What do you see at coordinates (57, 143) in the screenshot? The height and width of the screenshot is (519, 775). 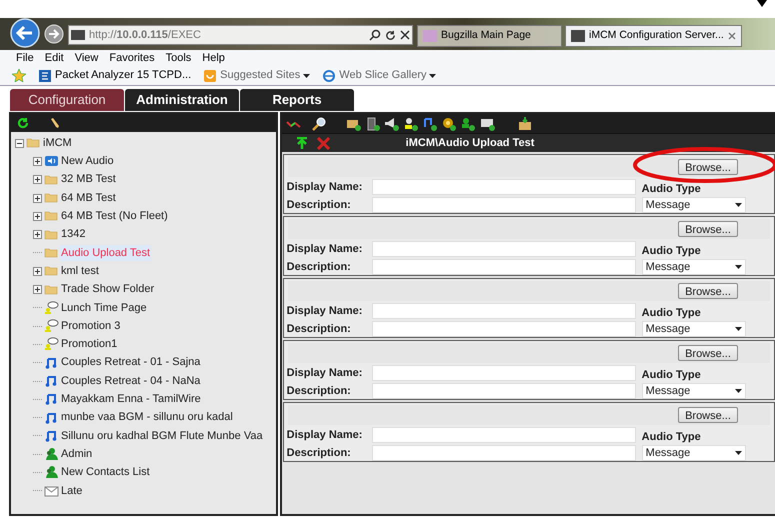 I see `tree-item: iMCM` at bounding box center [57, 143].